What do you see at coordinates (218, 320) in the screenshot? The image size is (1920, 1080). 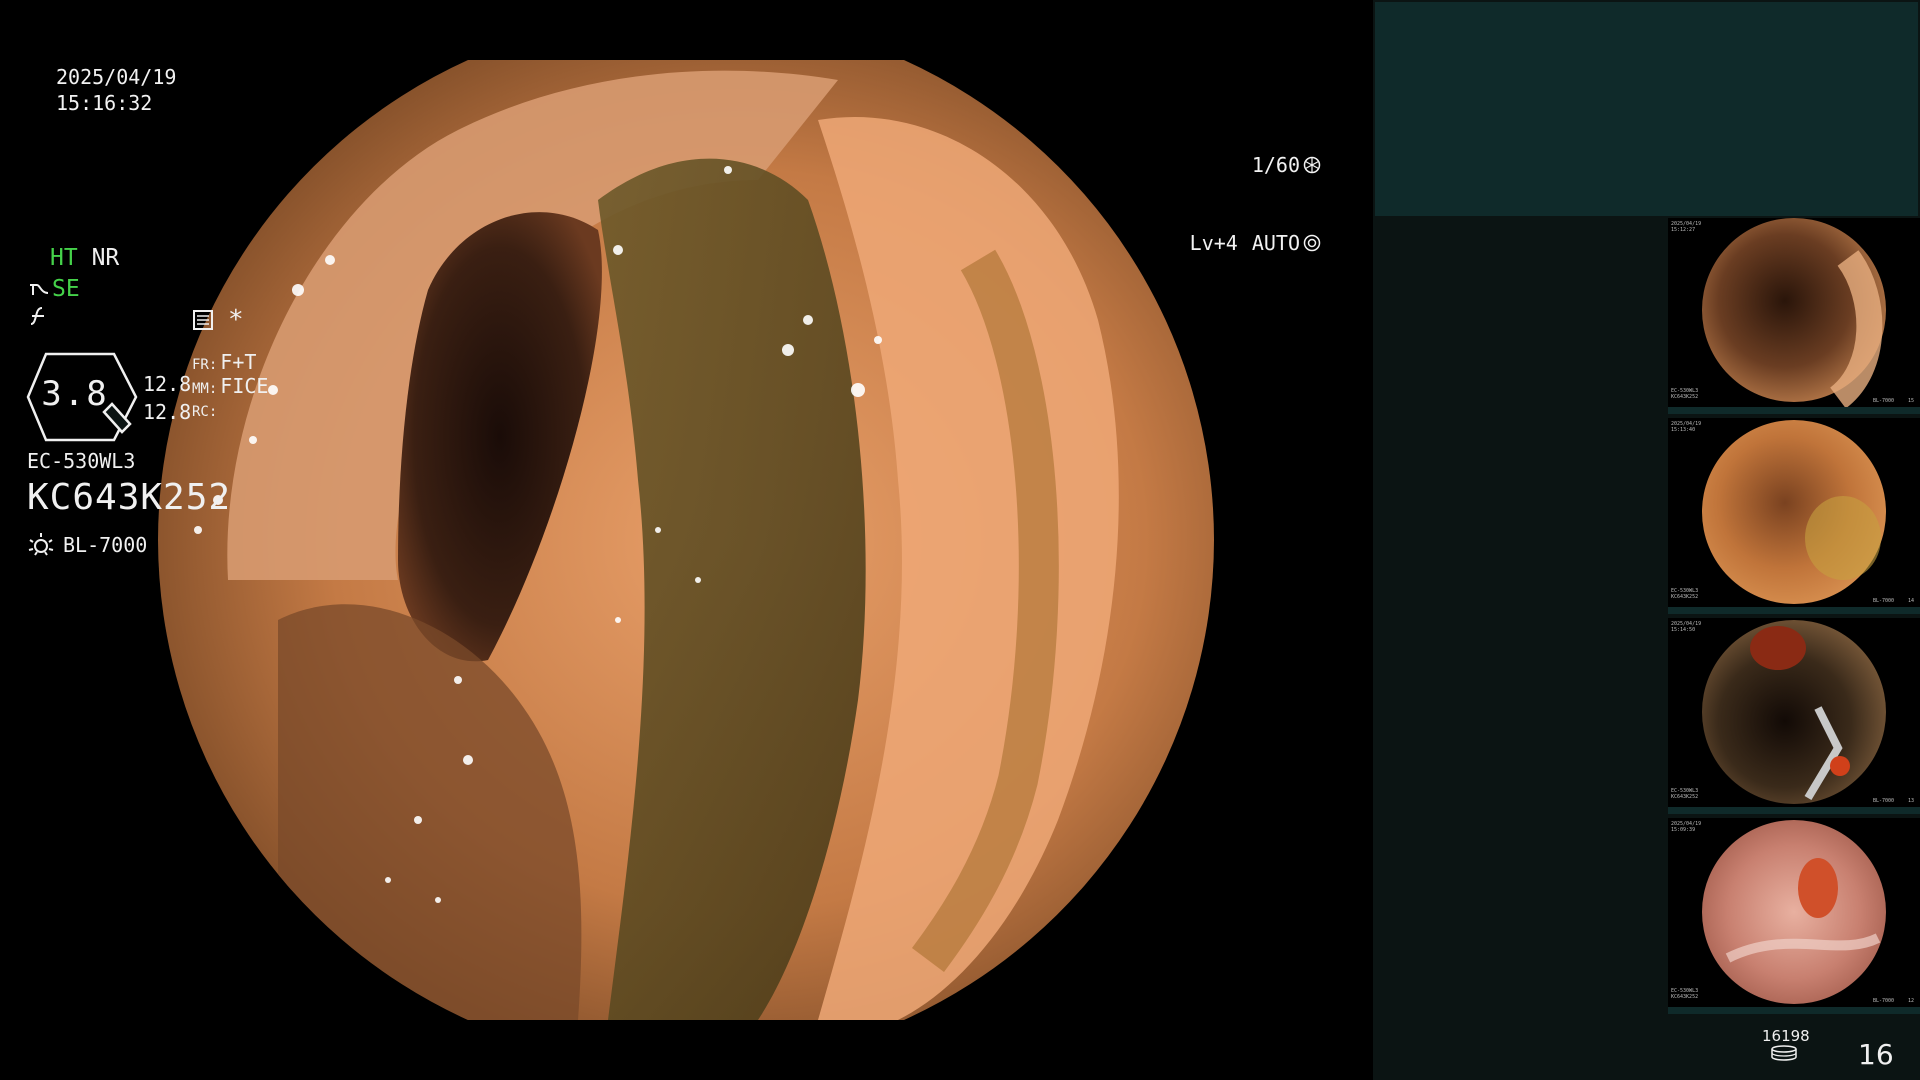 I see `icon-row: *` at bounding box center [218, 320].